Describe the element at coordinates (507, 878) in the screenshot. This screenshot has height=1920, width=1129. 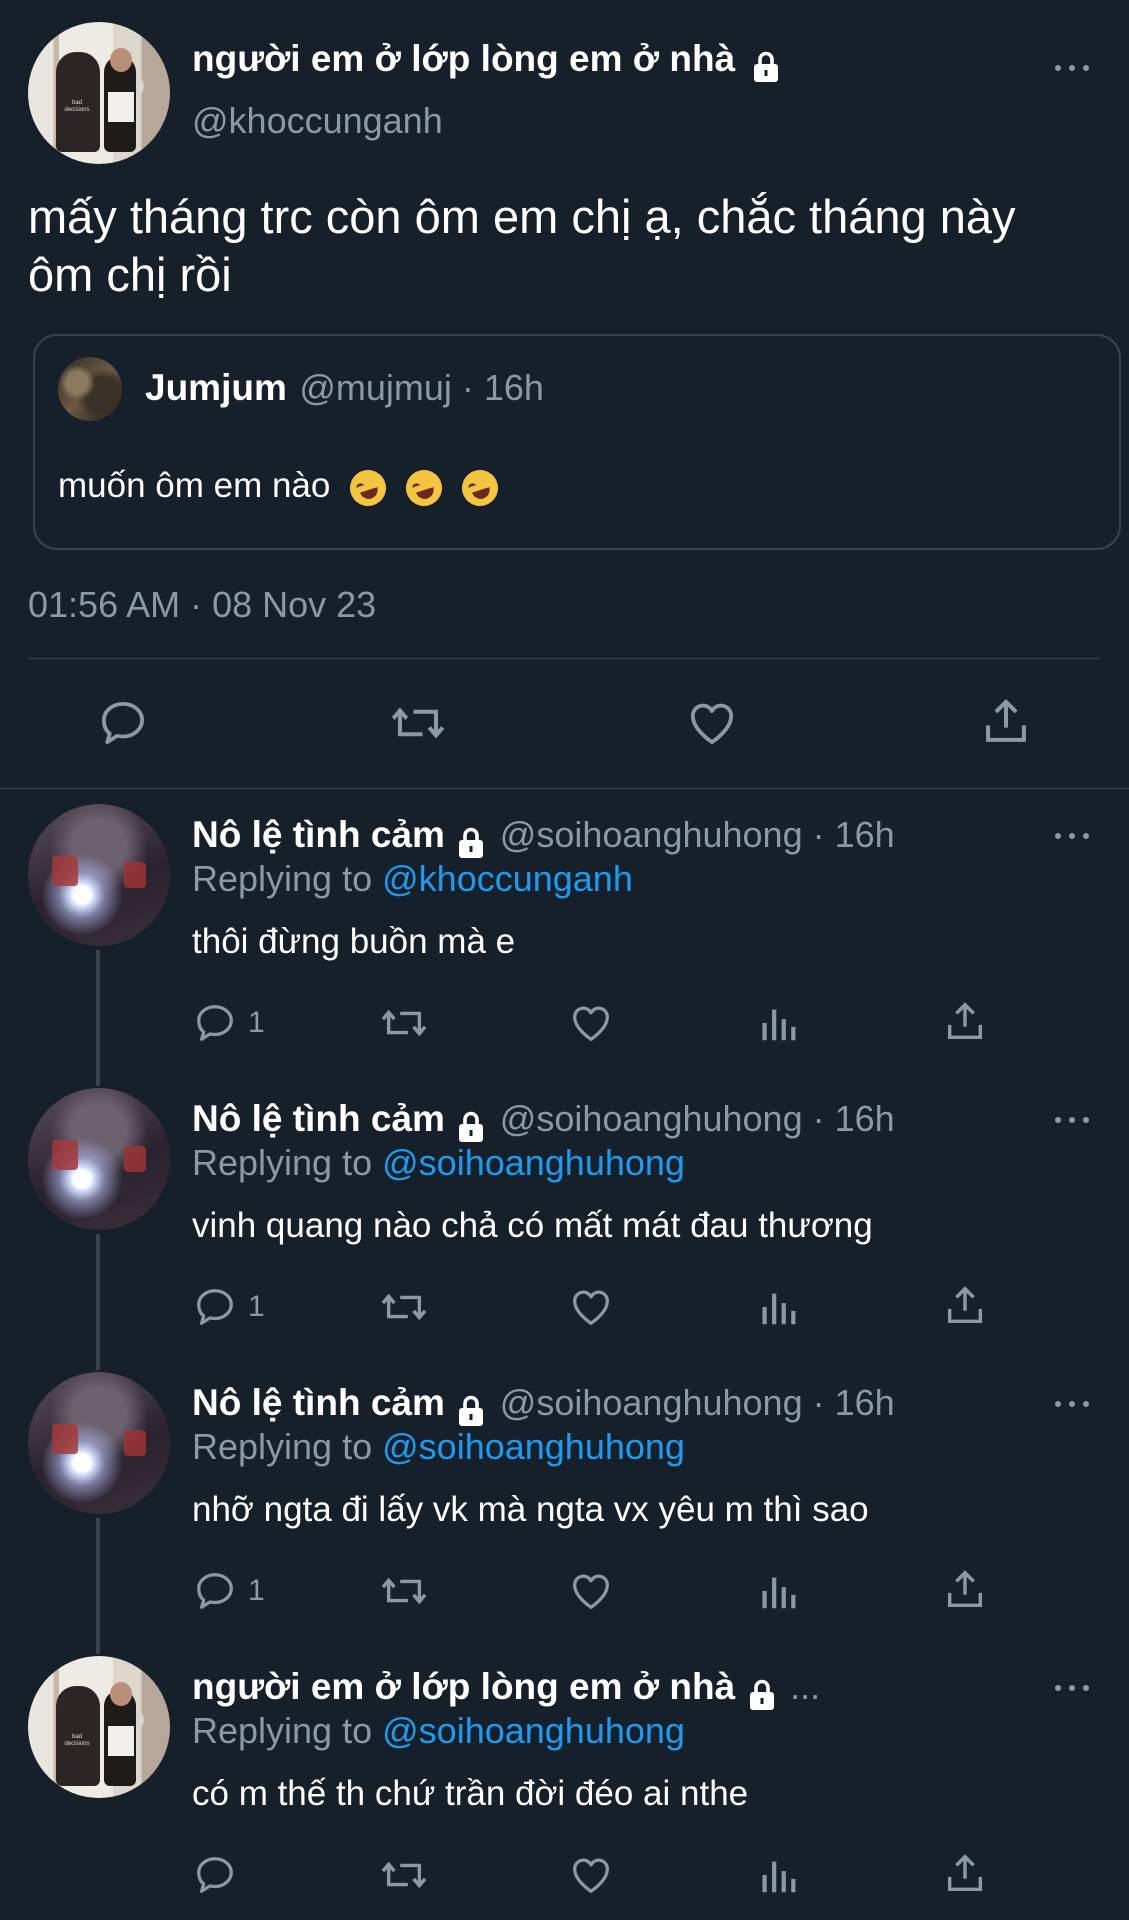
I see `replying-to-handle: @khoccunganh` at that location.